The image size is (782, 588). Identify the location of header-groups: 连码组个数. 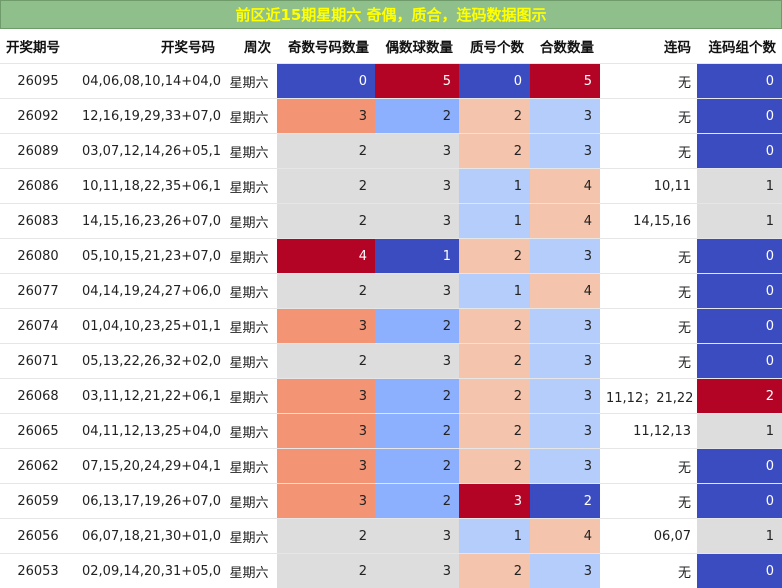
(739, 46).